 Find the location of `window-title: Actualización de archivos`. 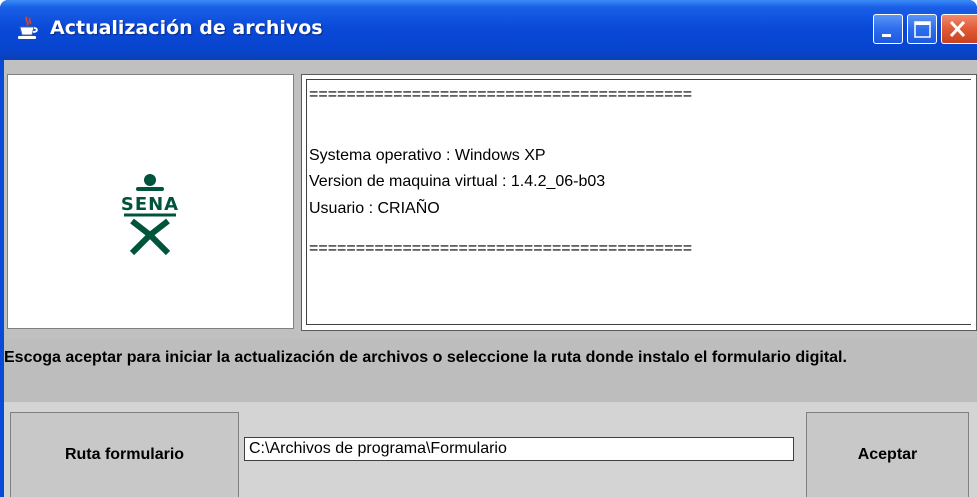

window-title: Actualización de archivos is located at coordinates (186, 28).